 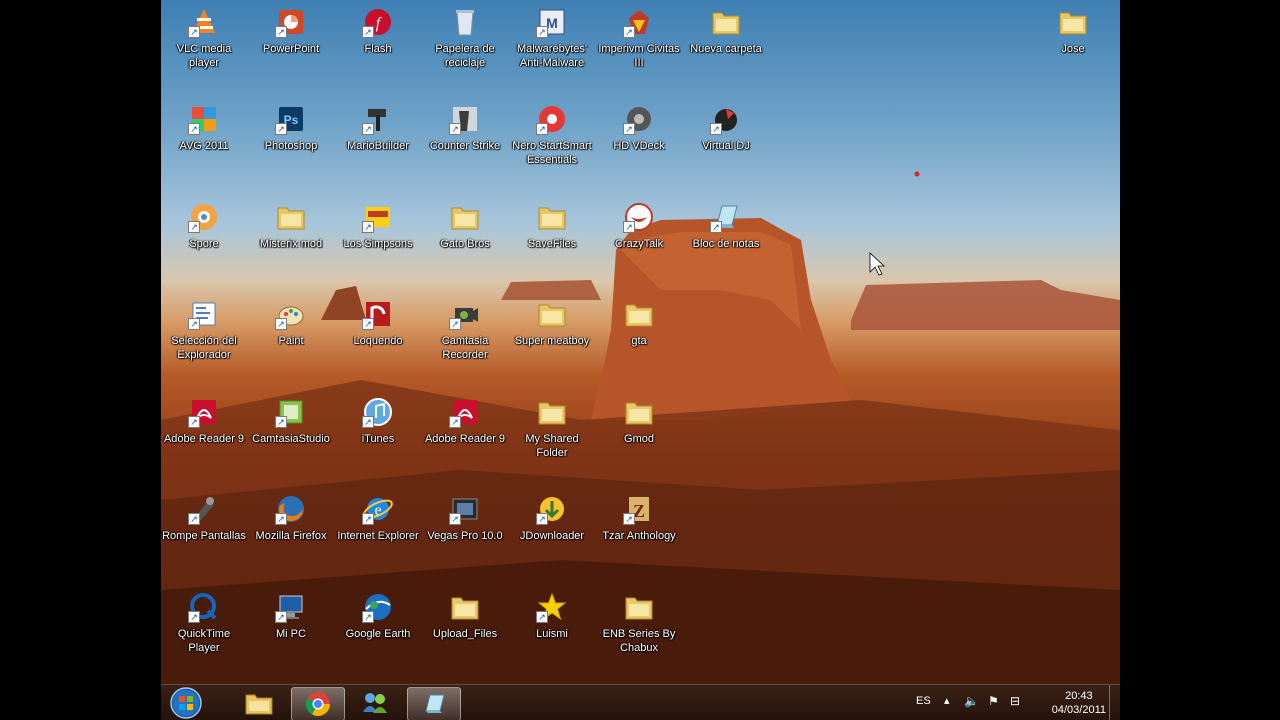 What do you see at coordinates (434, 703) in the screenshot?
I see `taskbar-notepad-button` at bounding box center [434, 703].